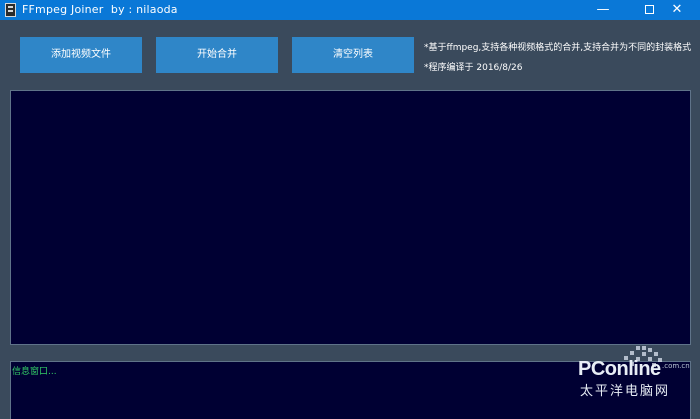 This screenshot has height=419, width=700. I want to click on clear-list-button: 清空列表, so click(353, 55).